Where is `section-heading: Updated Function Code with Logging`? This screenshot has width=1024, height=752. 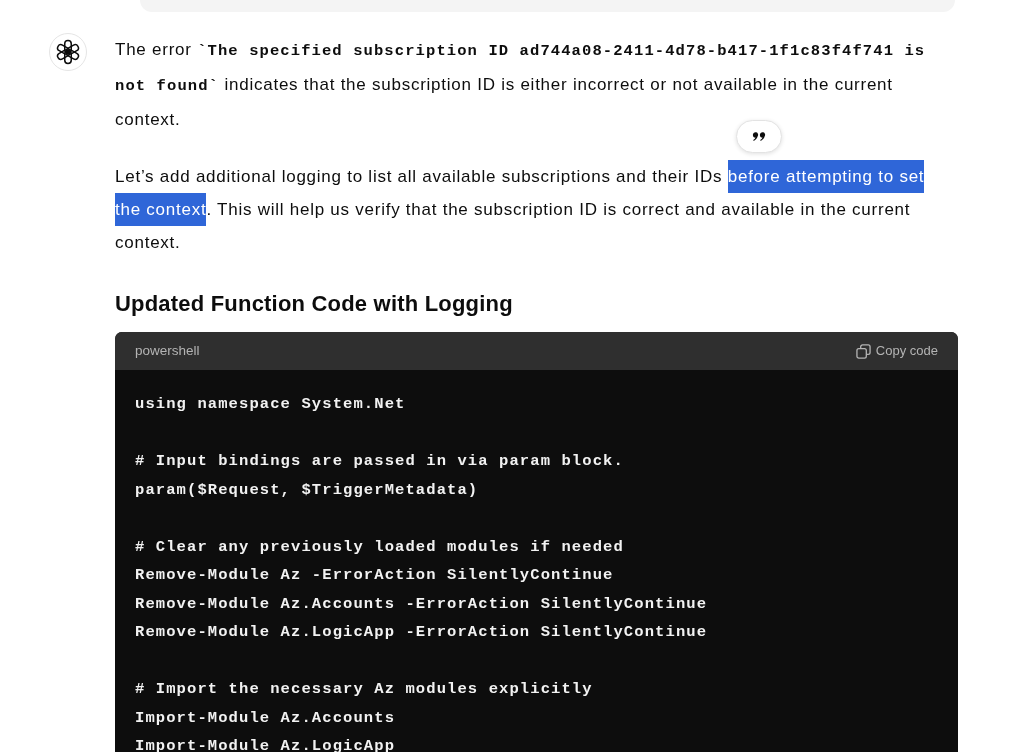 section-heading: Updated Function Code with Logging is located at coordinates (314, 304).